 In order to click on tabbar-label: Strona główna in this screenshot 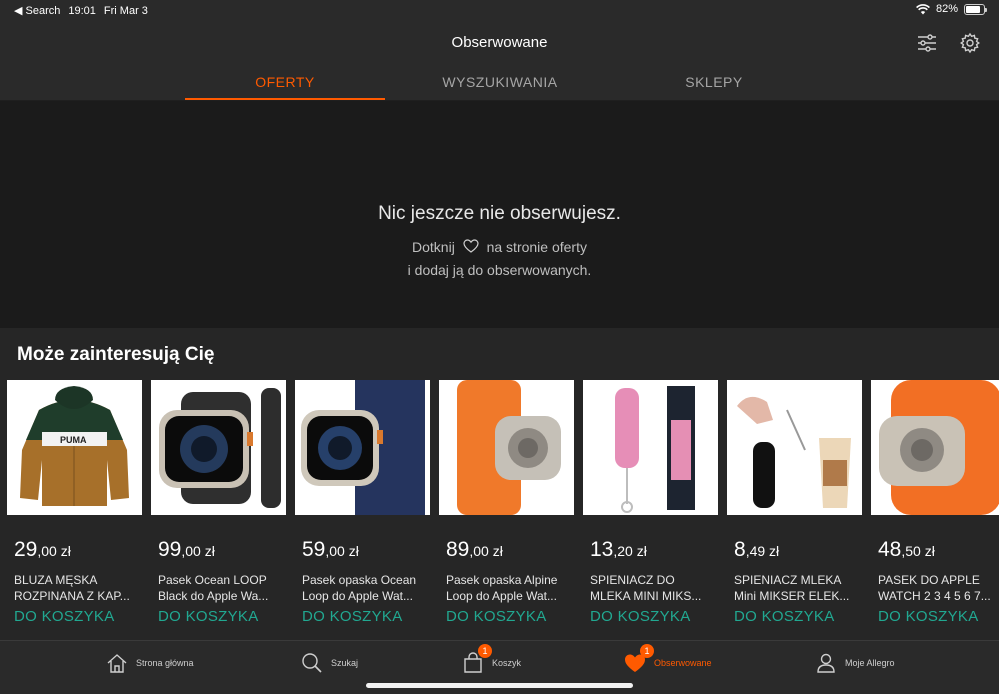, I will do `click(165, 663)`.